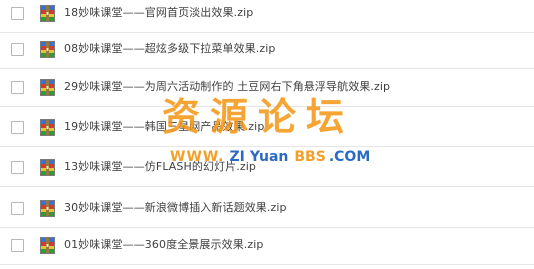  I want to click on file-row: 30妙味课堂——新浪微博插入新话题效果.zip, so click(267, 210).